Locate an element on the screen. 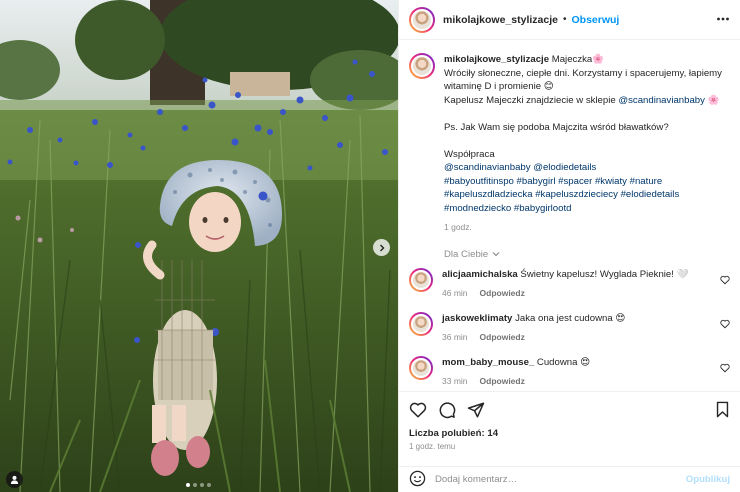 The height and width of the screenshot is (492, 740). hashtag-link: #babygirl is located at coordinates (536, 181).